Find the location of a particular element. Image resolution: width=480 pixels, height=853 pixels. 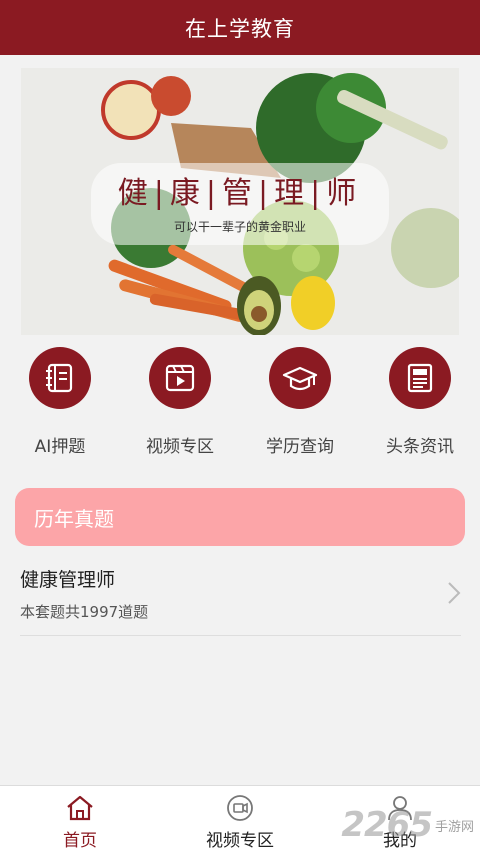

site-watermark: 2265 手游网 is located at coordinates (407, 825).